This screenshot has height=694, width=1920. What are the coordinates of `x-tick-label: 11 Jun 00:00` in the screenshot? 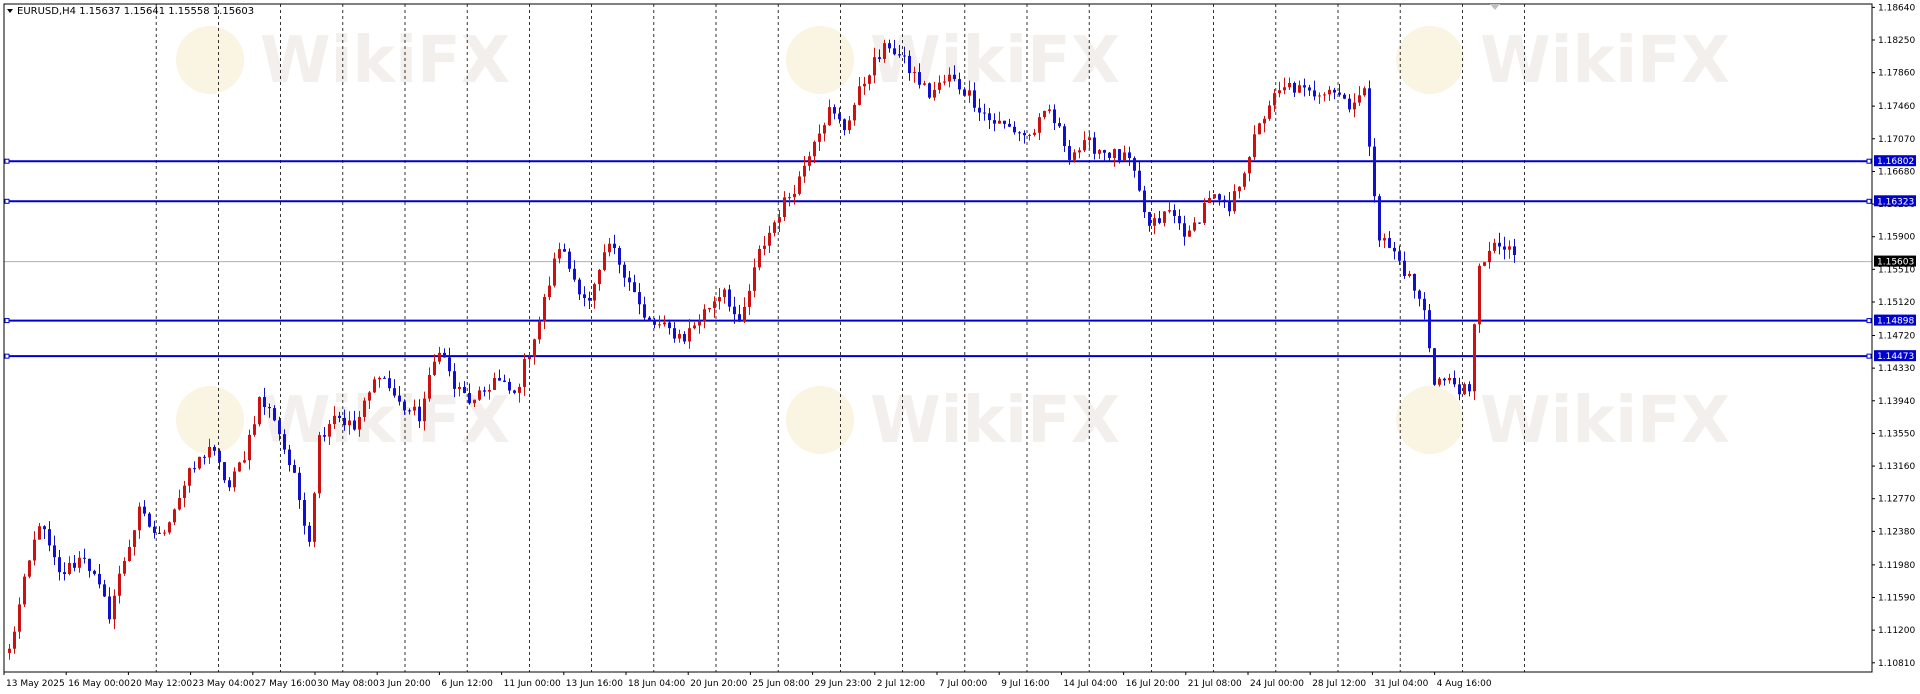 It's located at (532, 684).